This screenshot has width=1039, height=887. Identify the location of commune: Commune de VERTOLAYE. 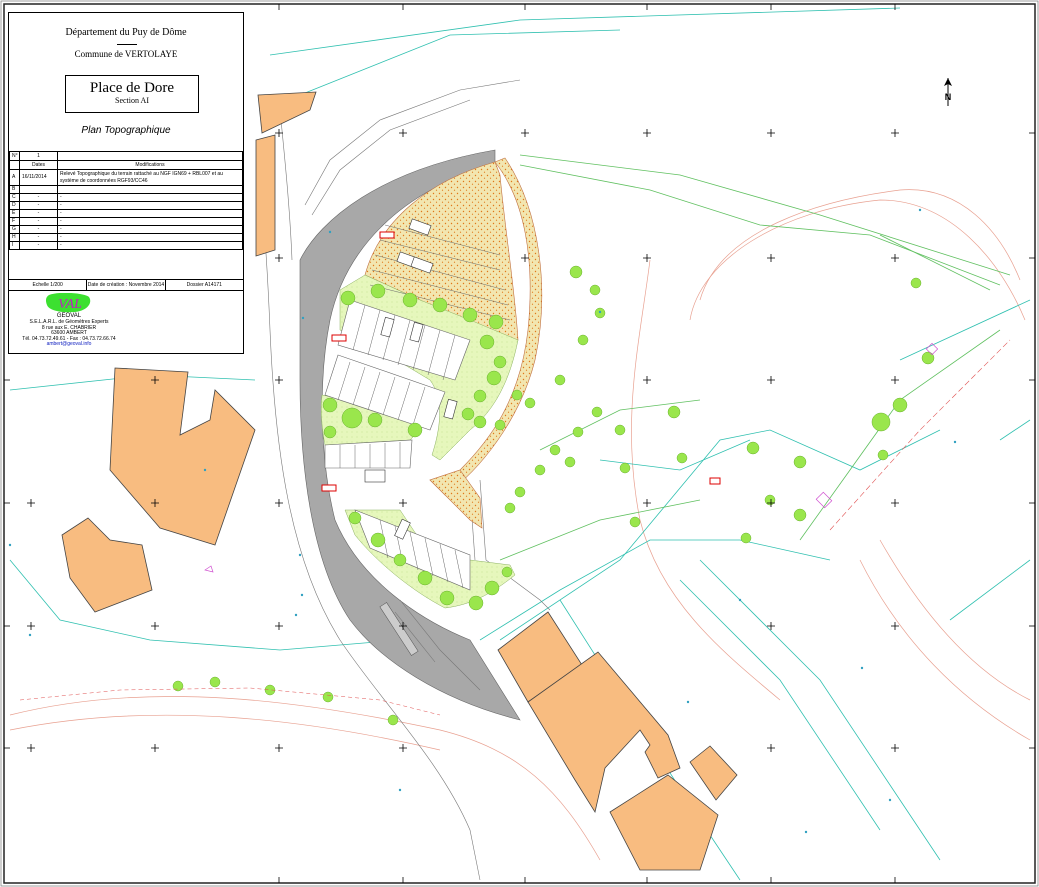
(126, 54).